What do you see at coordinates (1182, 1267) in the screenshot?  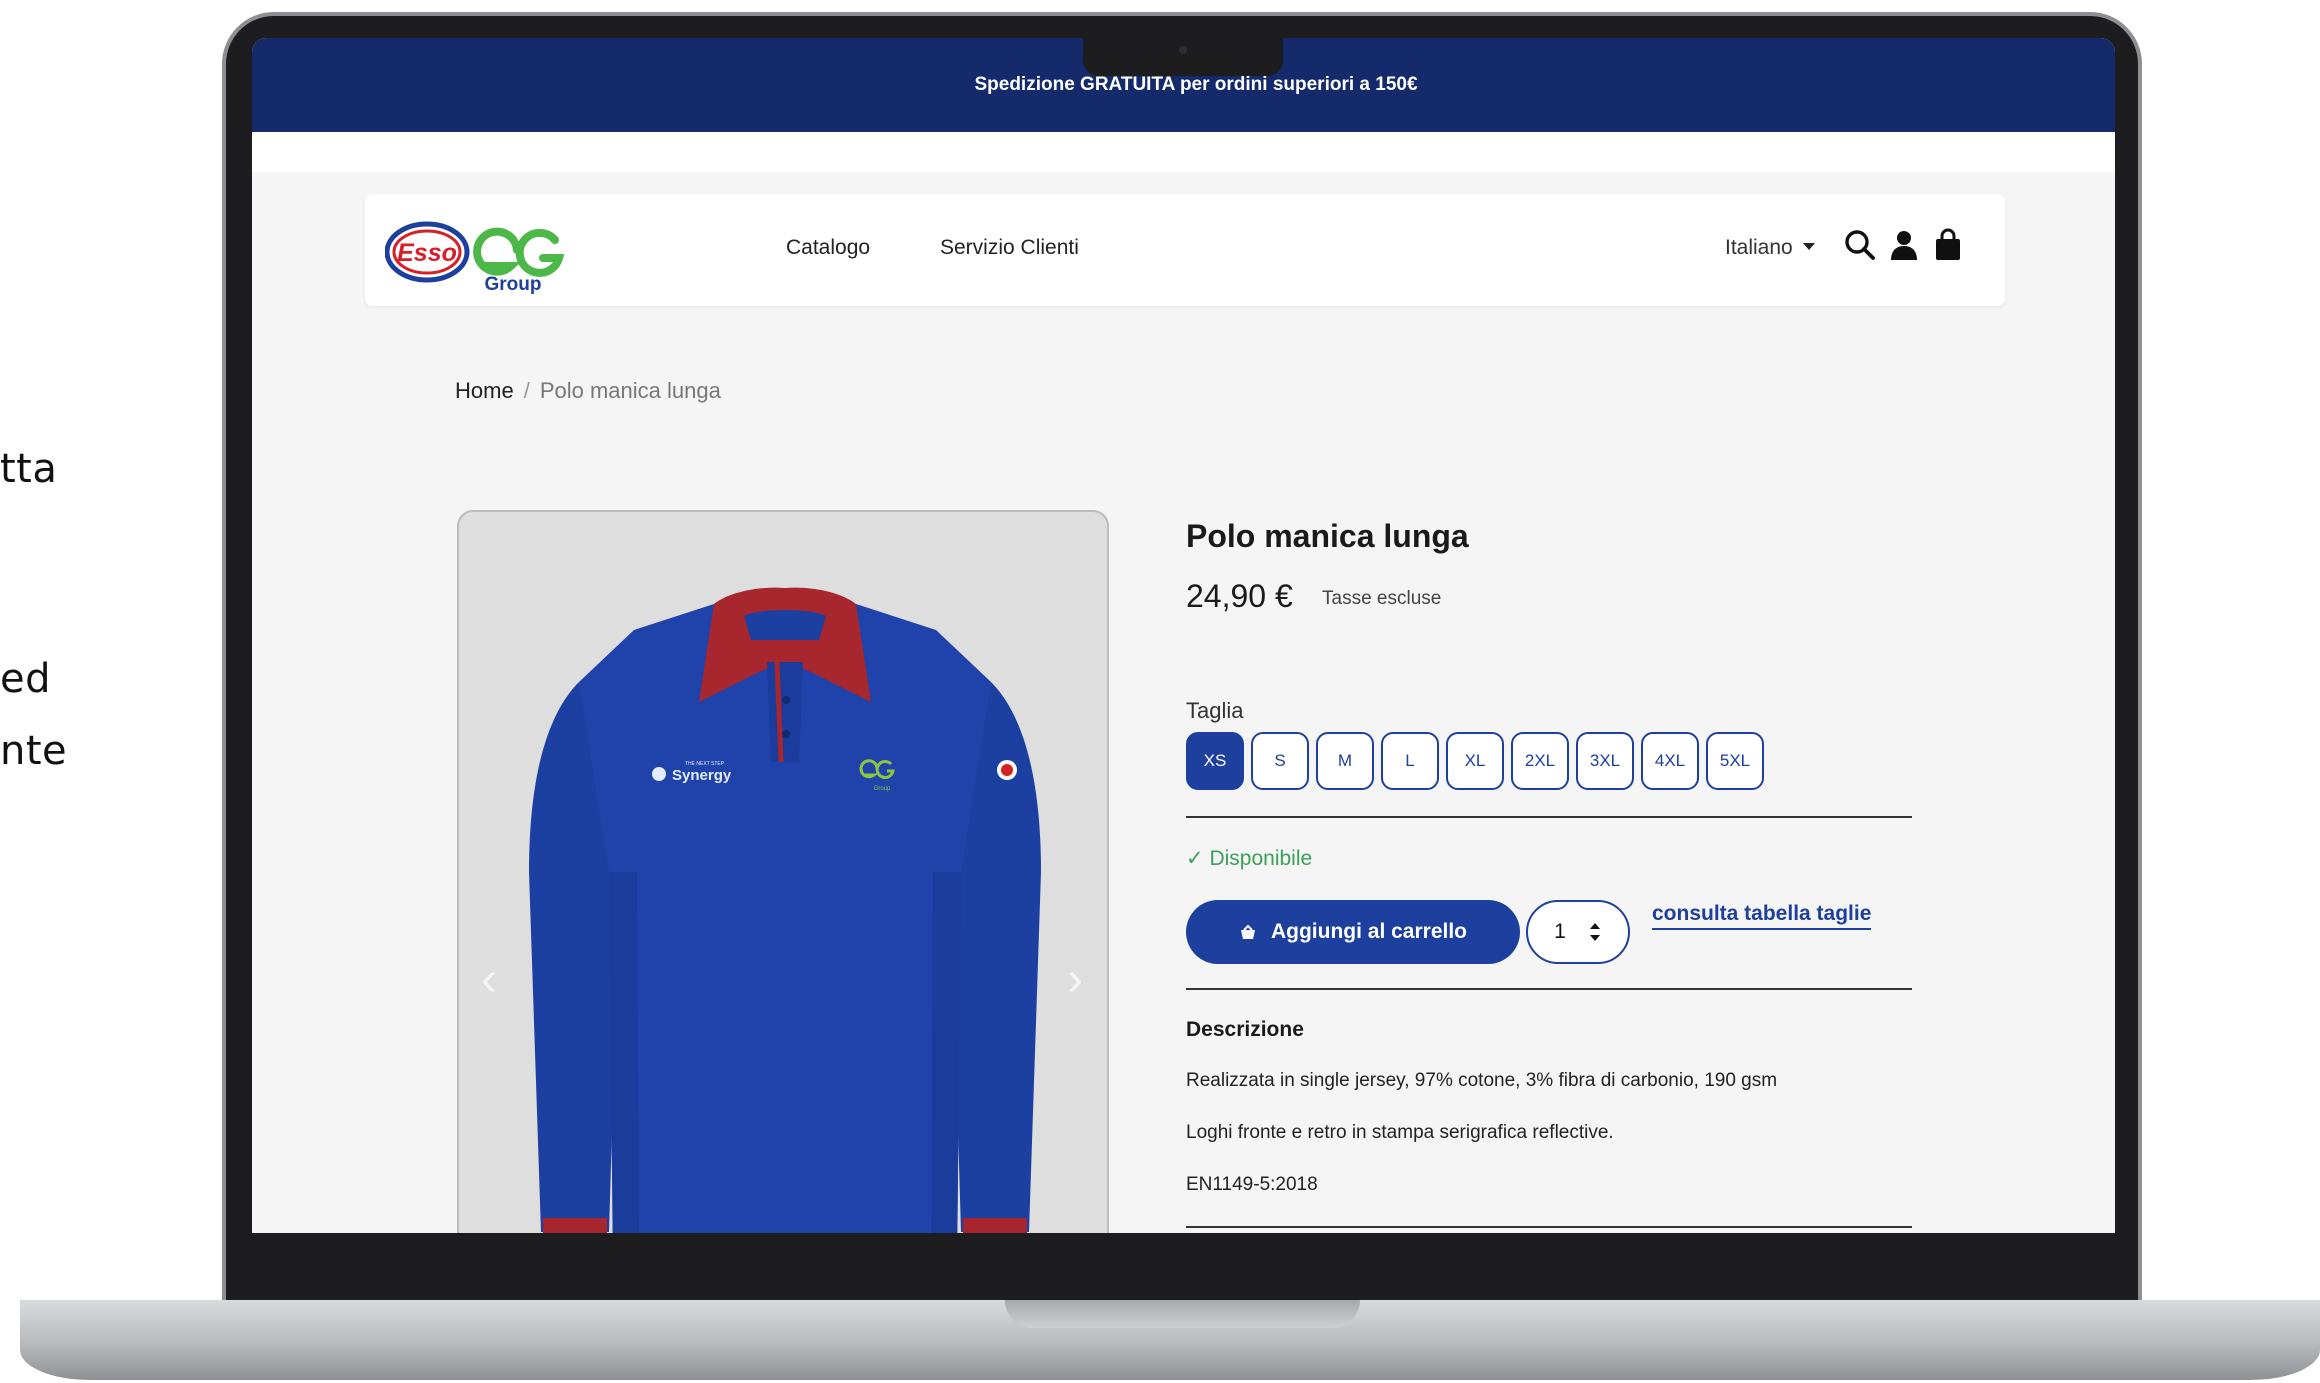 I see `laptop-chin` at bounding box center [1182, 1267].